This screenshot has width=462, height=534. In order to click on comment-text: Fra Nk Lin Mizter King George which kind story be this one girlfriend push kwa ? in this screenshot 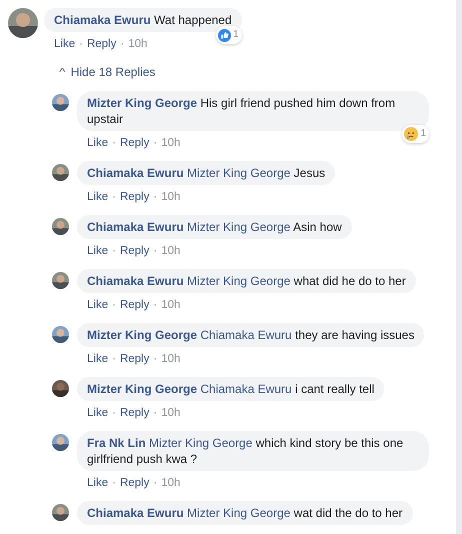, I will do `click(245, 451)`.